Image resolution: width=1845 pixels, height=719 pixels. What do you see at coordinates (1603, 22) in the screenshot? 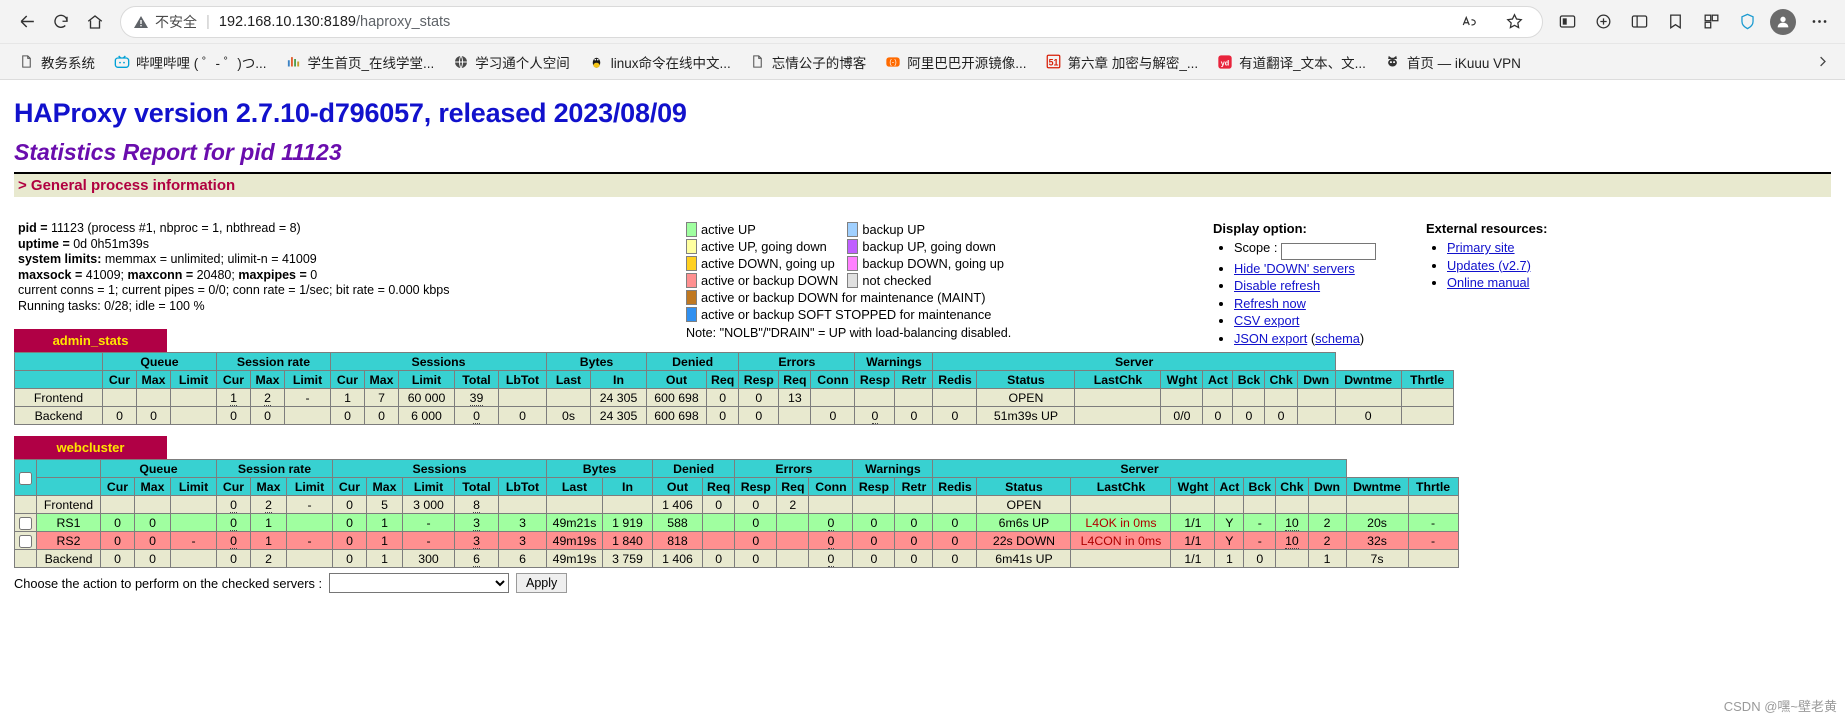
I see `copilot-icon` at bounding box center [1603, 22].